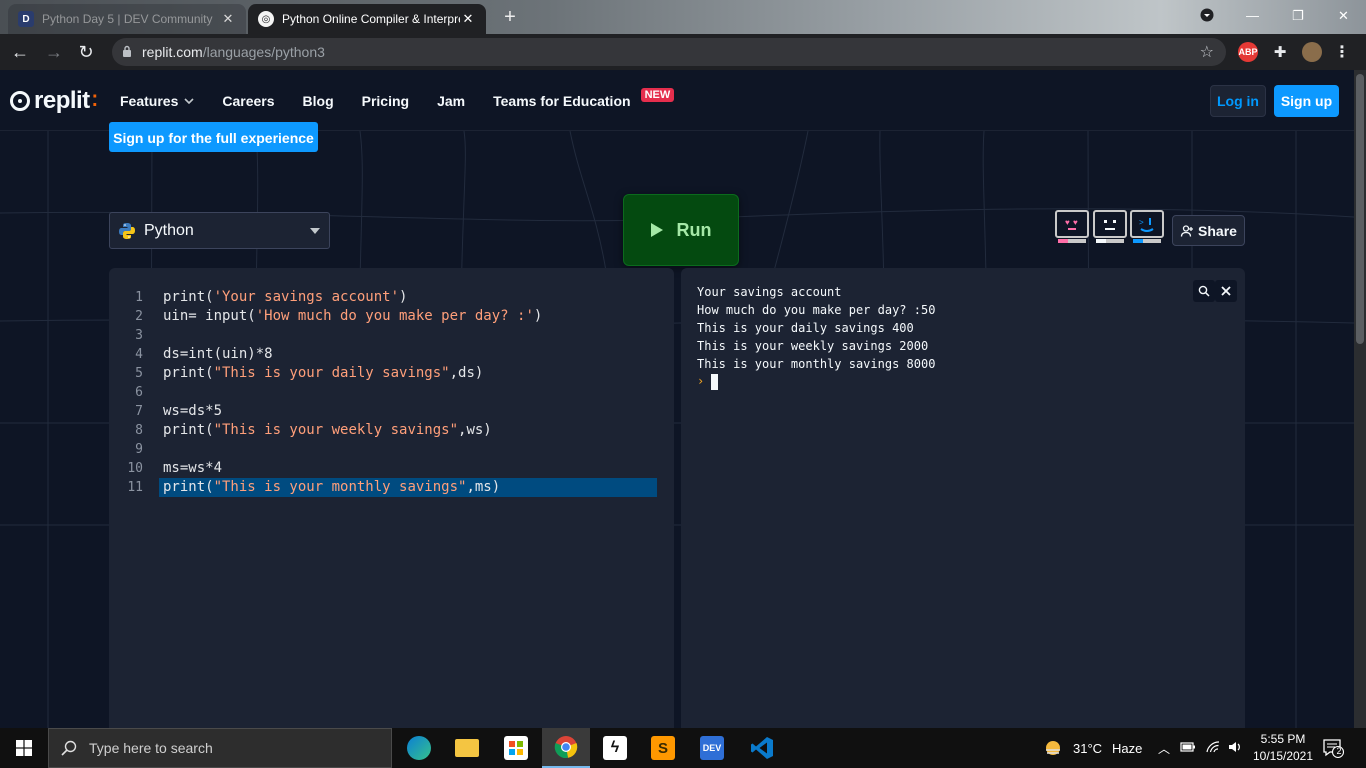 Image resolution: width=1366 pixels, height=768 pixels. Describe the element at coordinates (169, 230) in the screenshot. I see `selected-language: Python` at that location.